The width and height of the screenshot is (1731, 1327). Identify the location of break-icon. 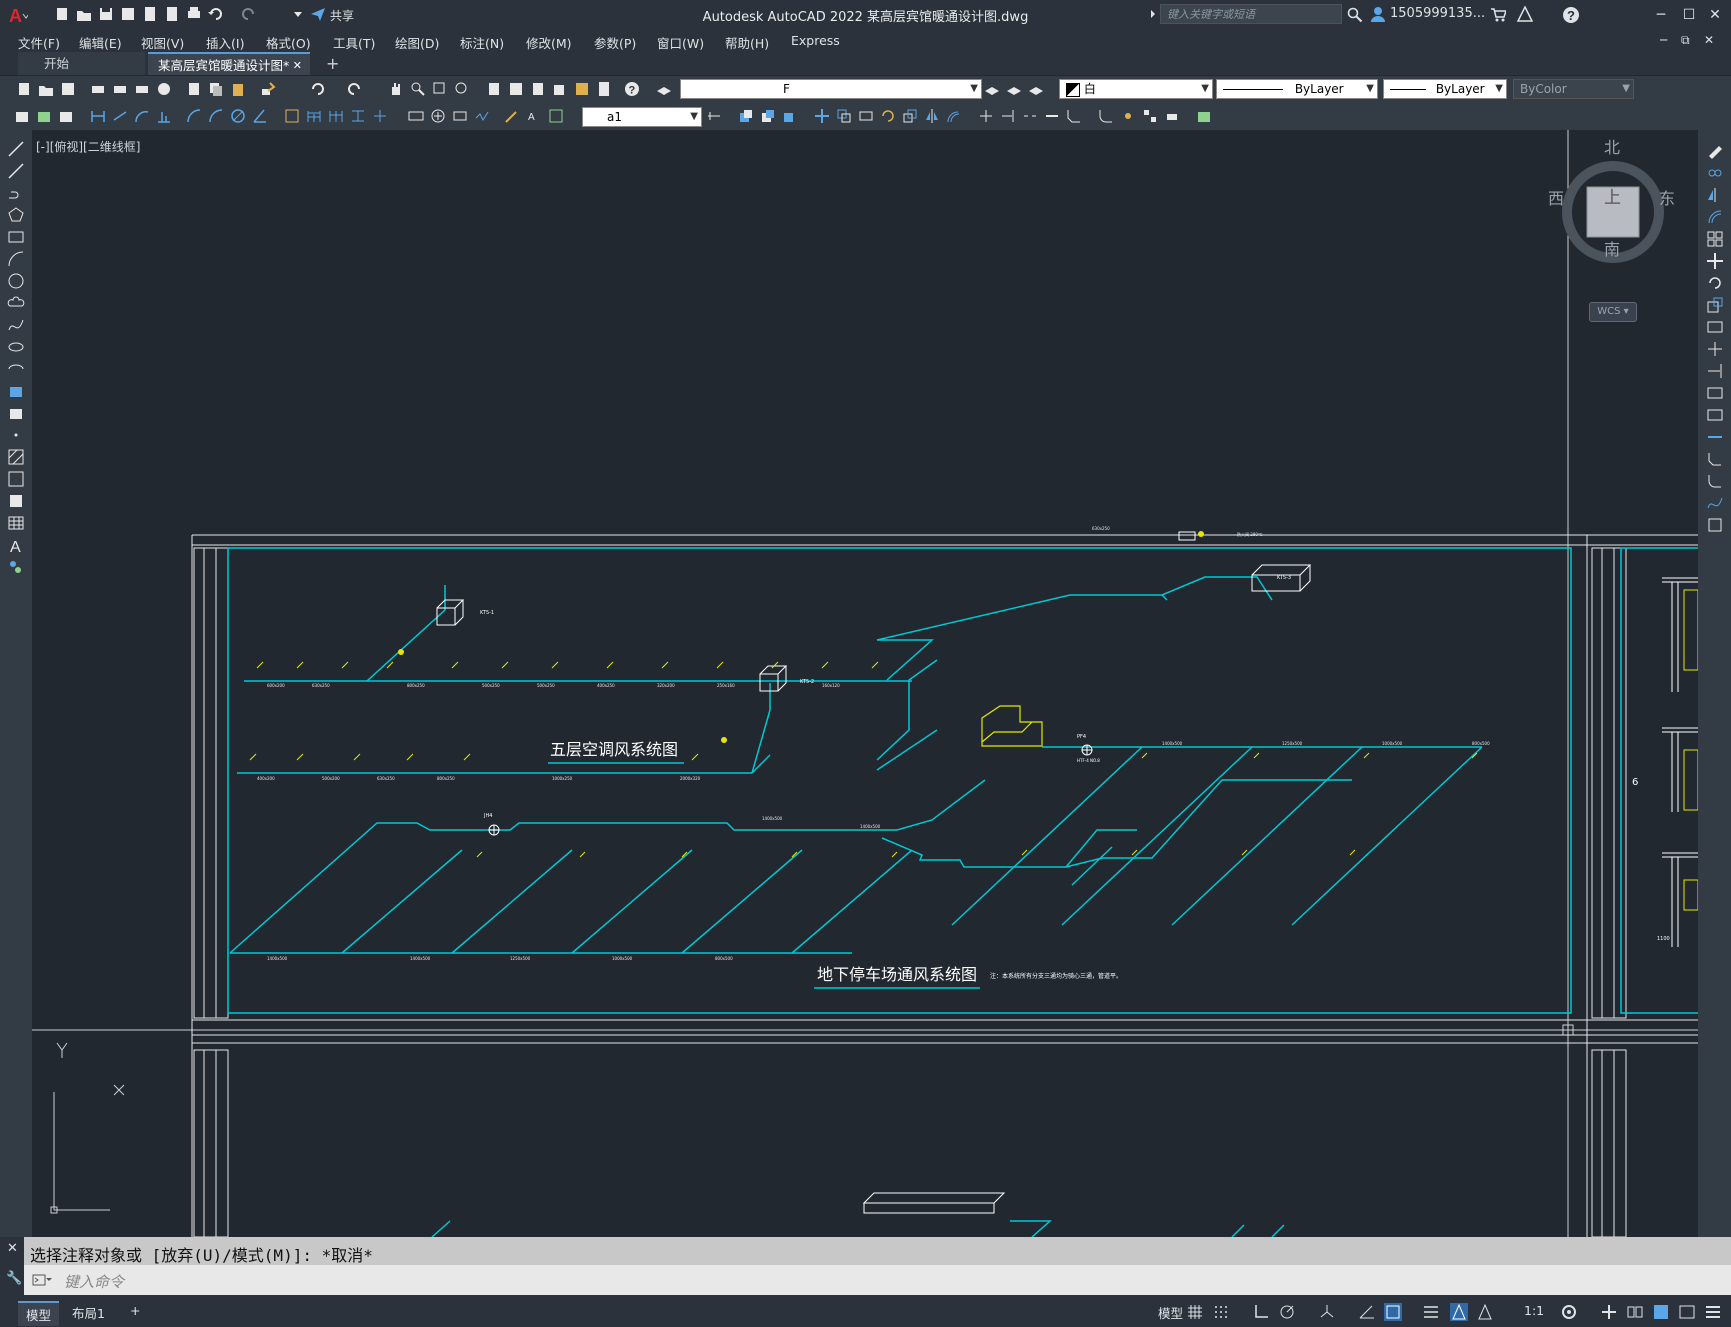
(1715, 415).